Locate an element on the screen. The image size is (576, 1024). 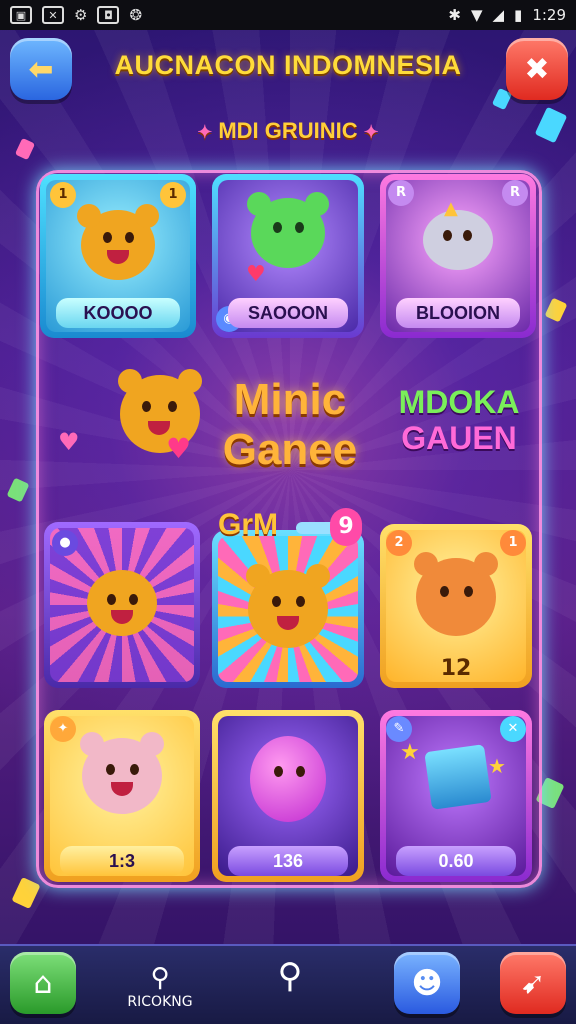
search-button: ⚲ is located at coordinates (290, 976).